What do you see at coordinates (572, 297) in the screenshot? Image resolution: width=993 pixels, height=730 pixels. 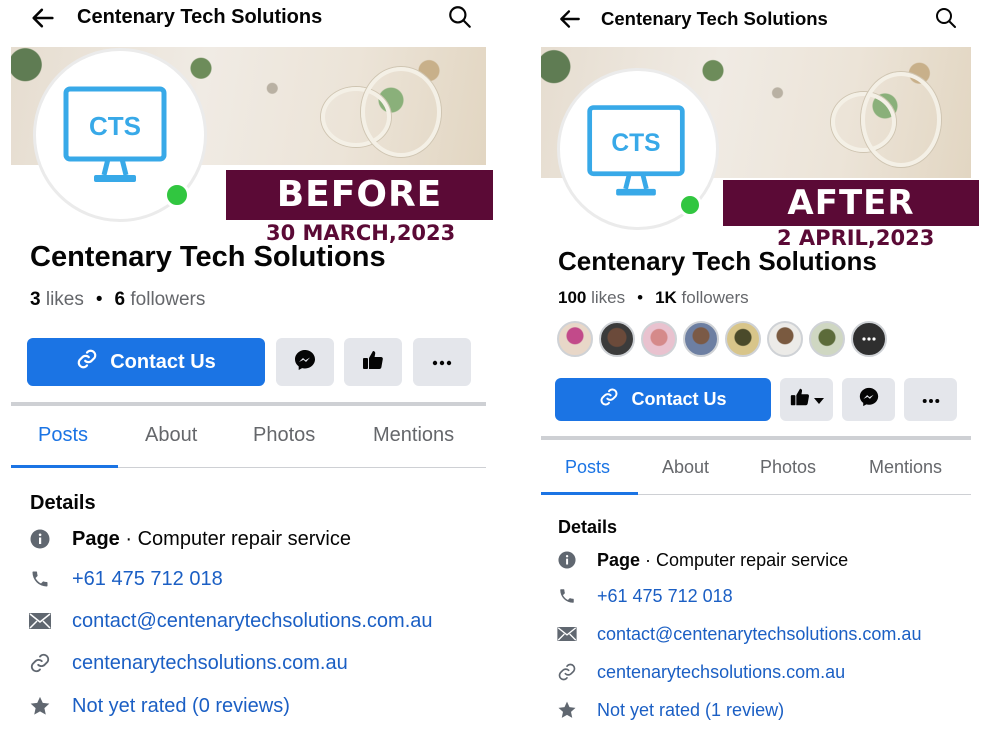 I see `likes-count: 100` at bounding box center [572, 297].